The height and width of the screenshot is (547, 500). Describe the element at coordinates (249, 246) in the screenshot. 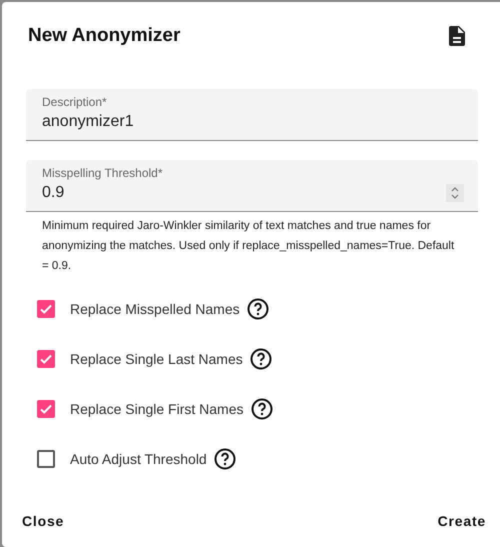

I see `field-hint: Minimum required Jaro-Winkler similarity of text matches and true names for anonymizing the matches. Used only if replace_misspelled_names=True. Default = 0.9.` at that location.